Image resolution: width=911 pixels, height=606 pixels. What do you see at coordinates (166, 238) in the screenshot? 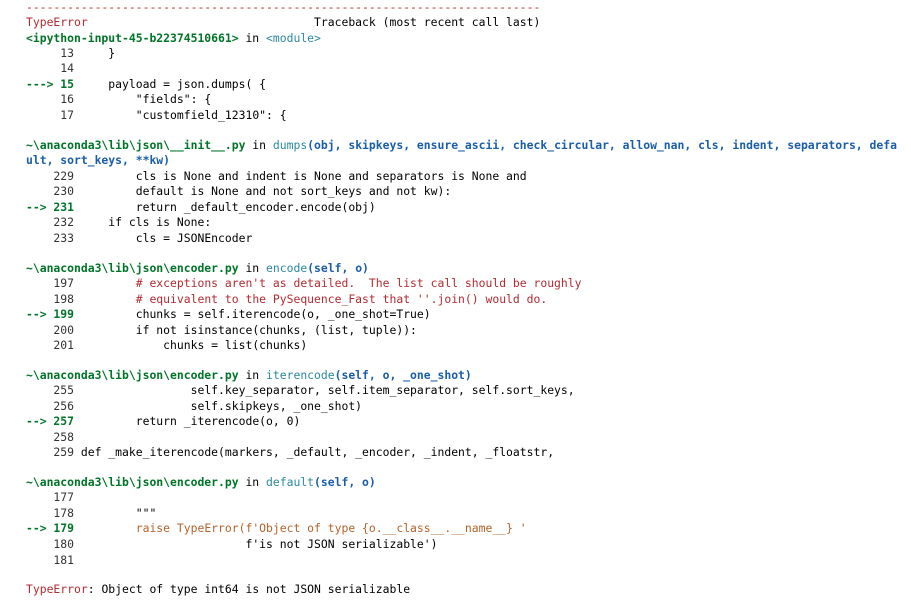
I see `code-text: cls = JSONEncoder` at bounding box center [166, 238].